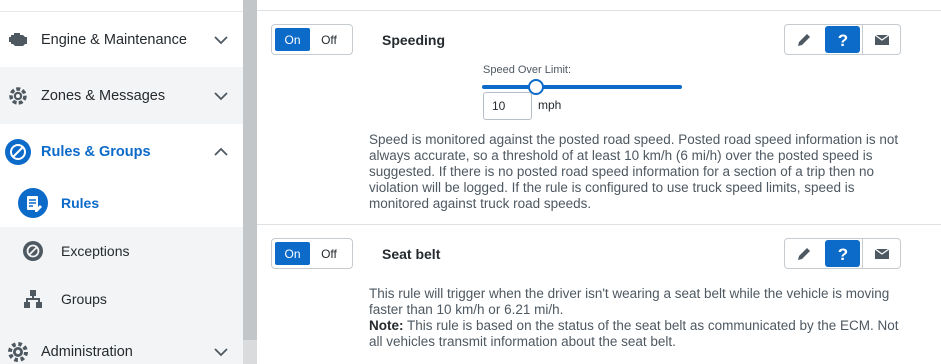  What do you see at coordinates (550, 105) in the screenshot?
I see `speed-unit: mph` at bounding box center [550, 105].